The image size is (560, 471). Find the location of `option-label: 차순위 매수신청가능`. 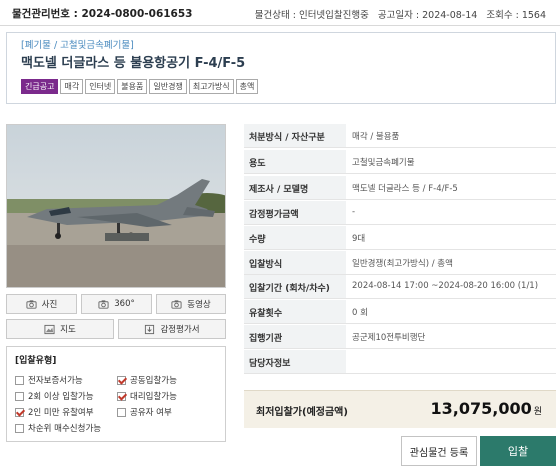

option-label: 차순위 매수신청가능 is located at coordinates (65, 429).